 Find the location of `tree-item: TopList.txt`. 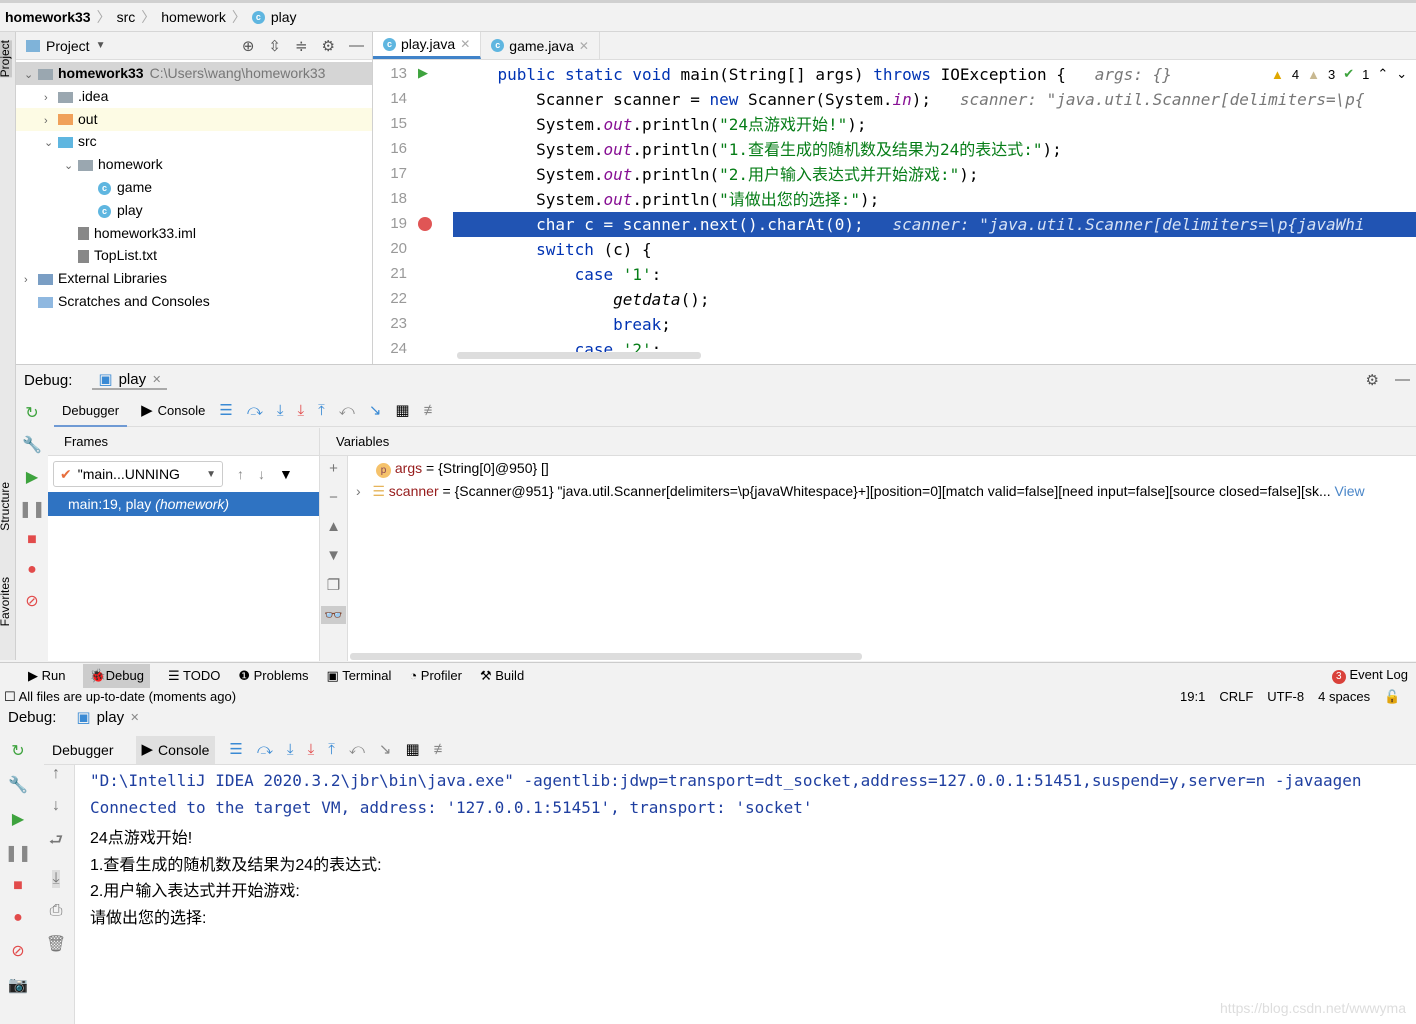

tree-item: TopList.txt is located at coordinates (194, 255).